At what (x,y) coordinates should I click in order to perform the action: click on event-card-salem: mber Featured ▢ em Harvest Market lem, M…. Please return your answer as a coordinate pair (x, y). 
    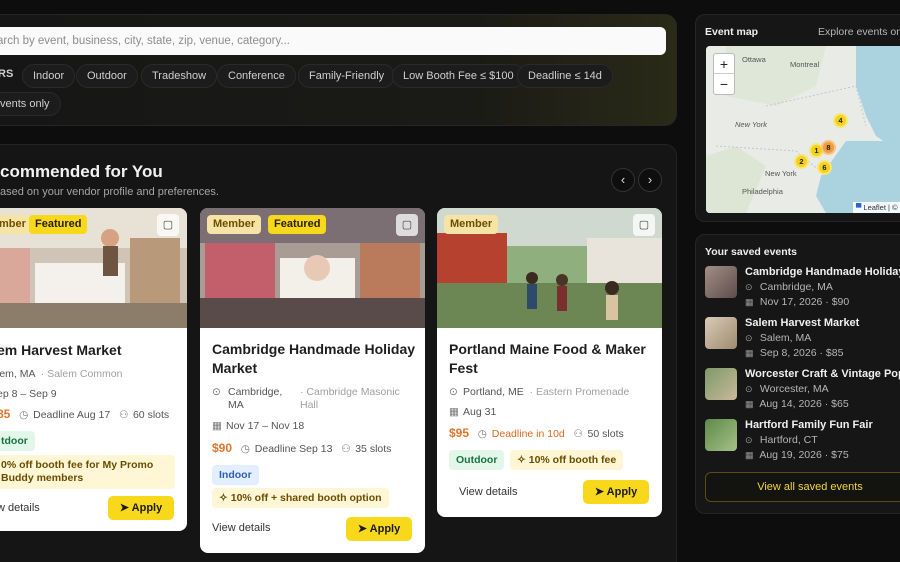
    Looking at the image, I should click on (93, 369).